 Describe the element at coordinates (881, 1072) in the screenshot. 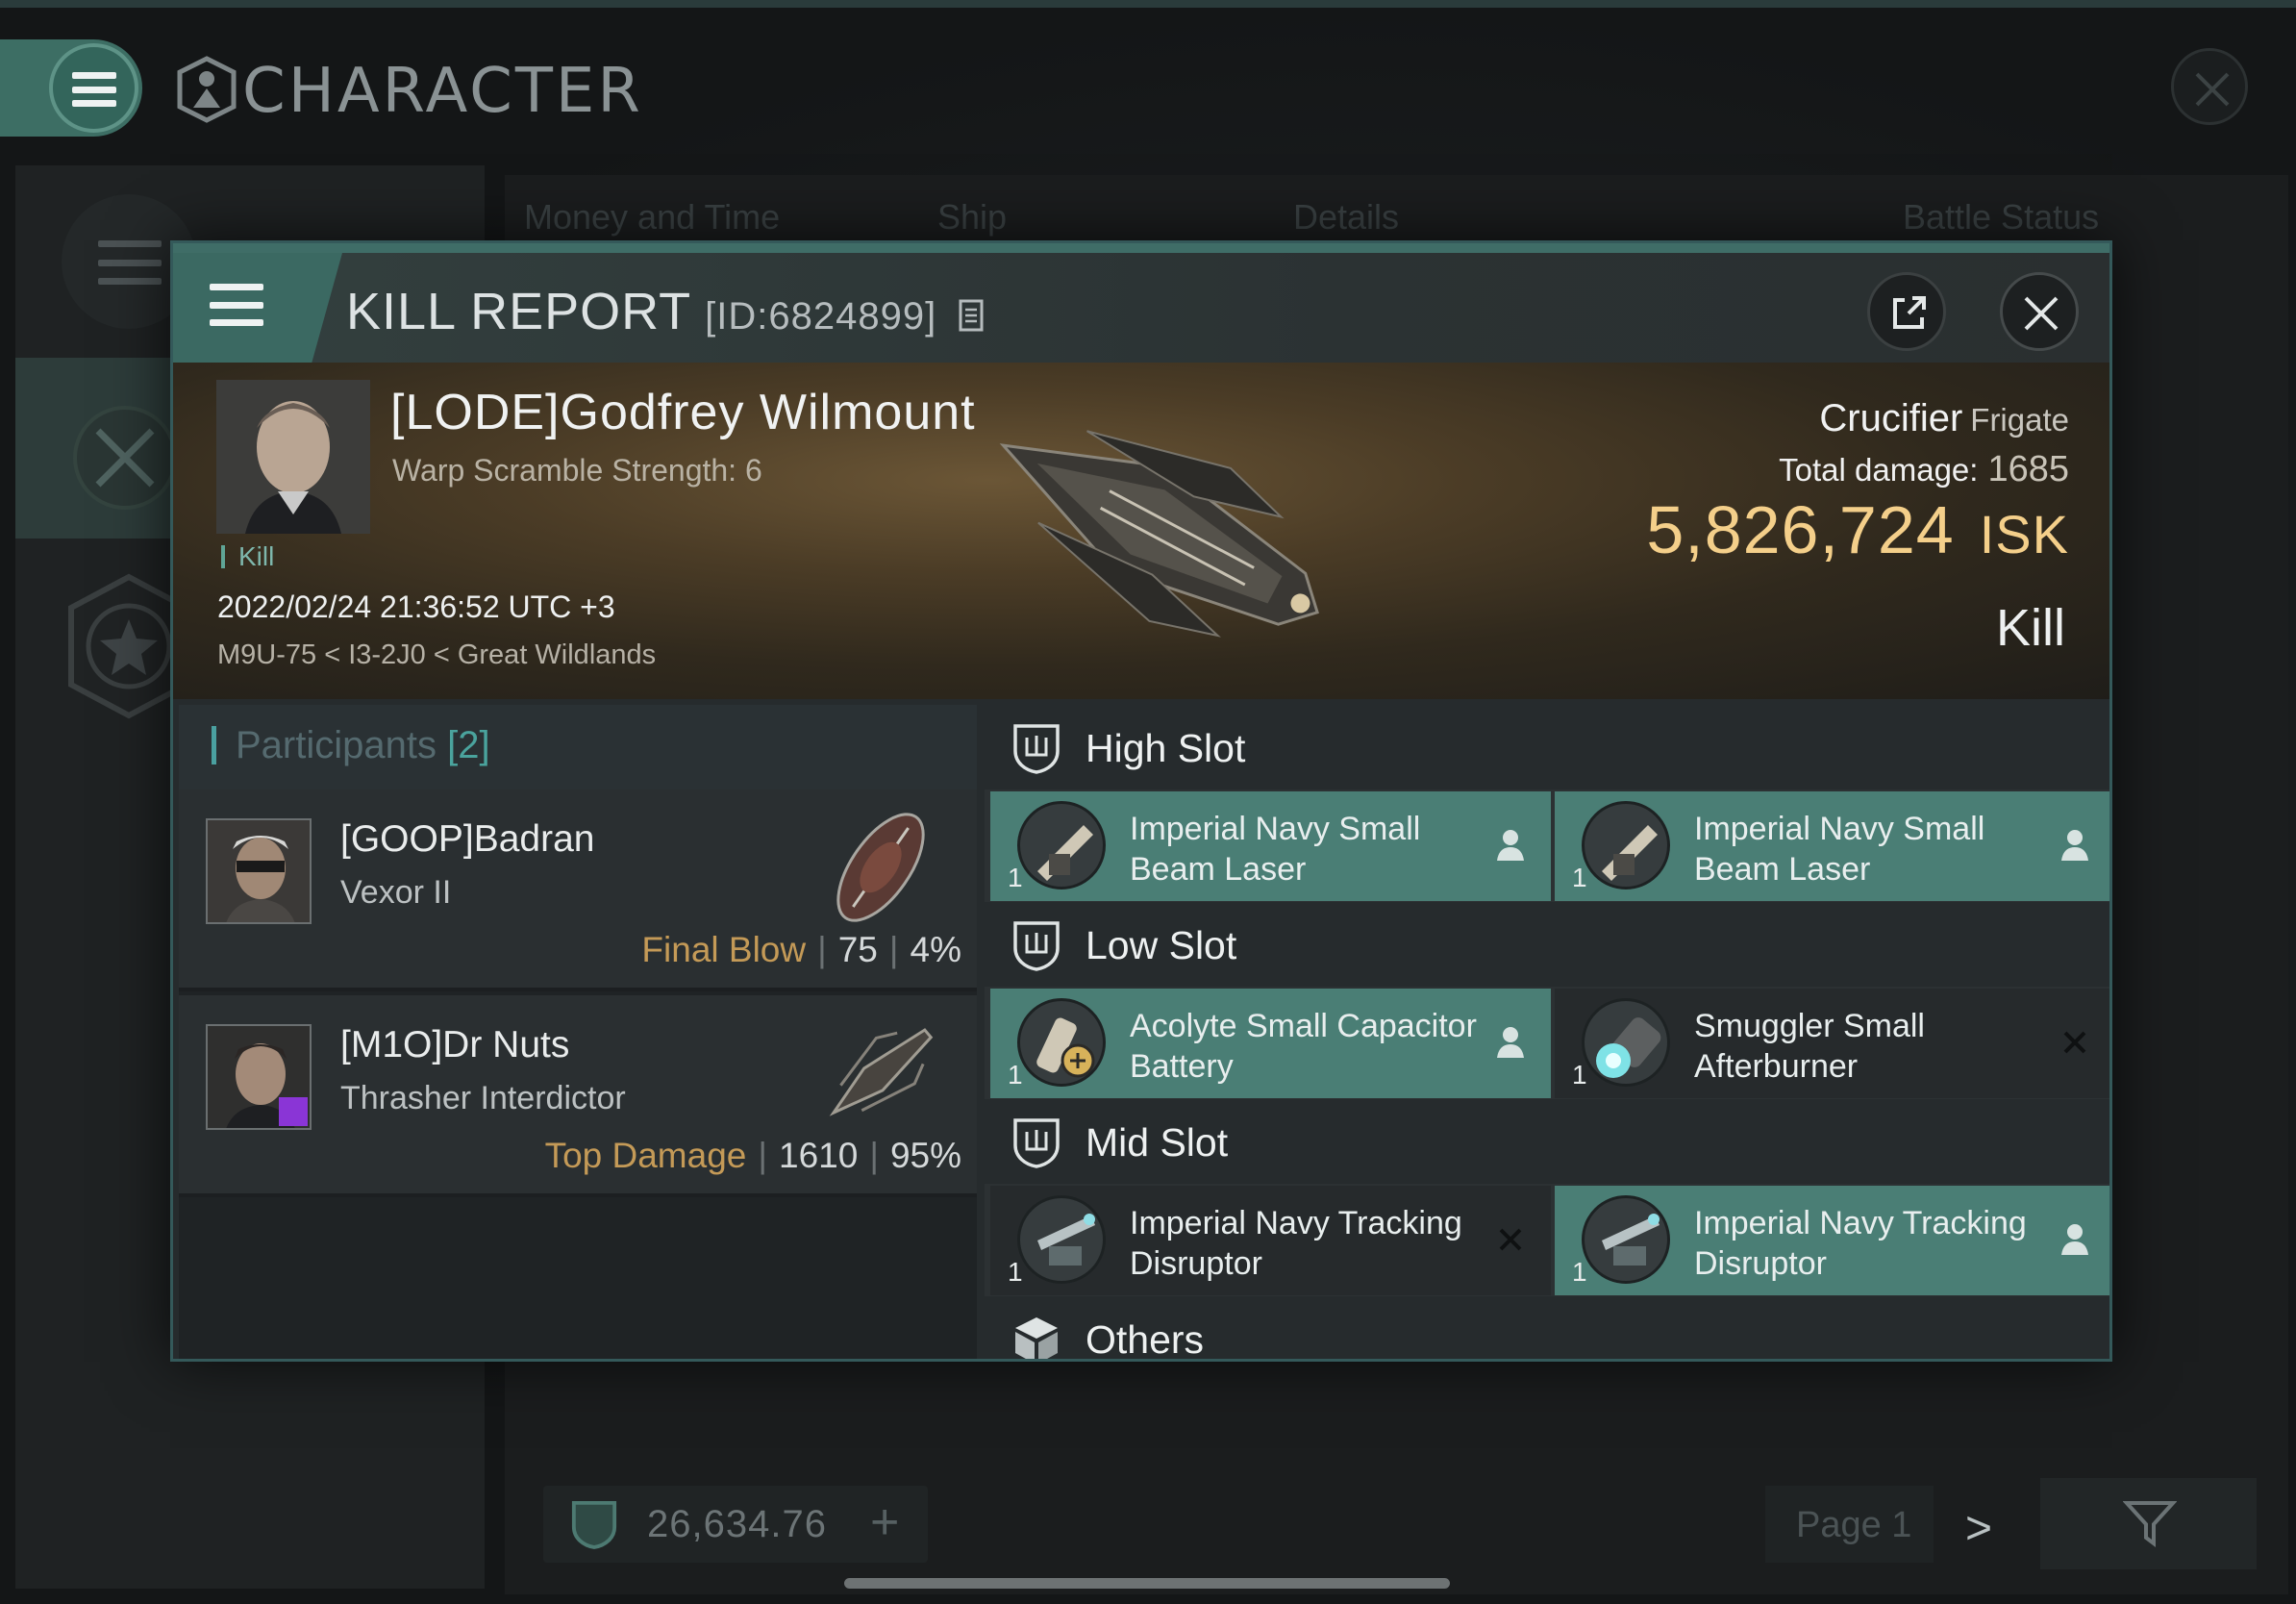

I see `participant-ship-image` at that location.